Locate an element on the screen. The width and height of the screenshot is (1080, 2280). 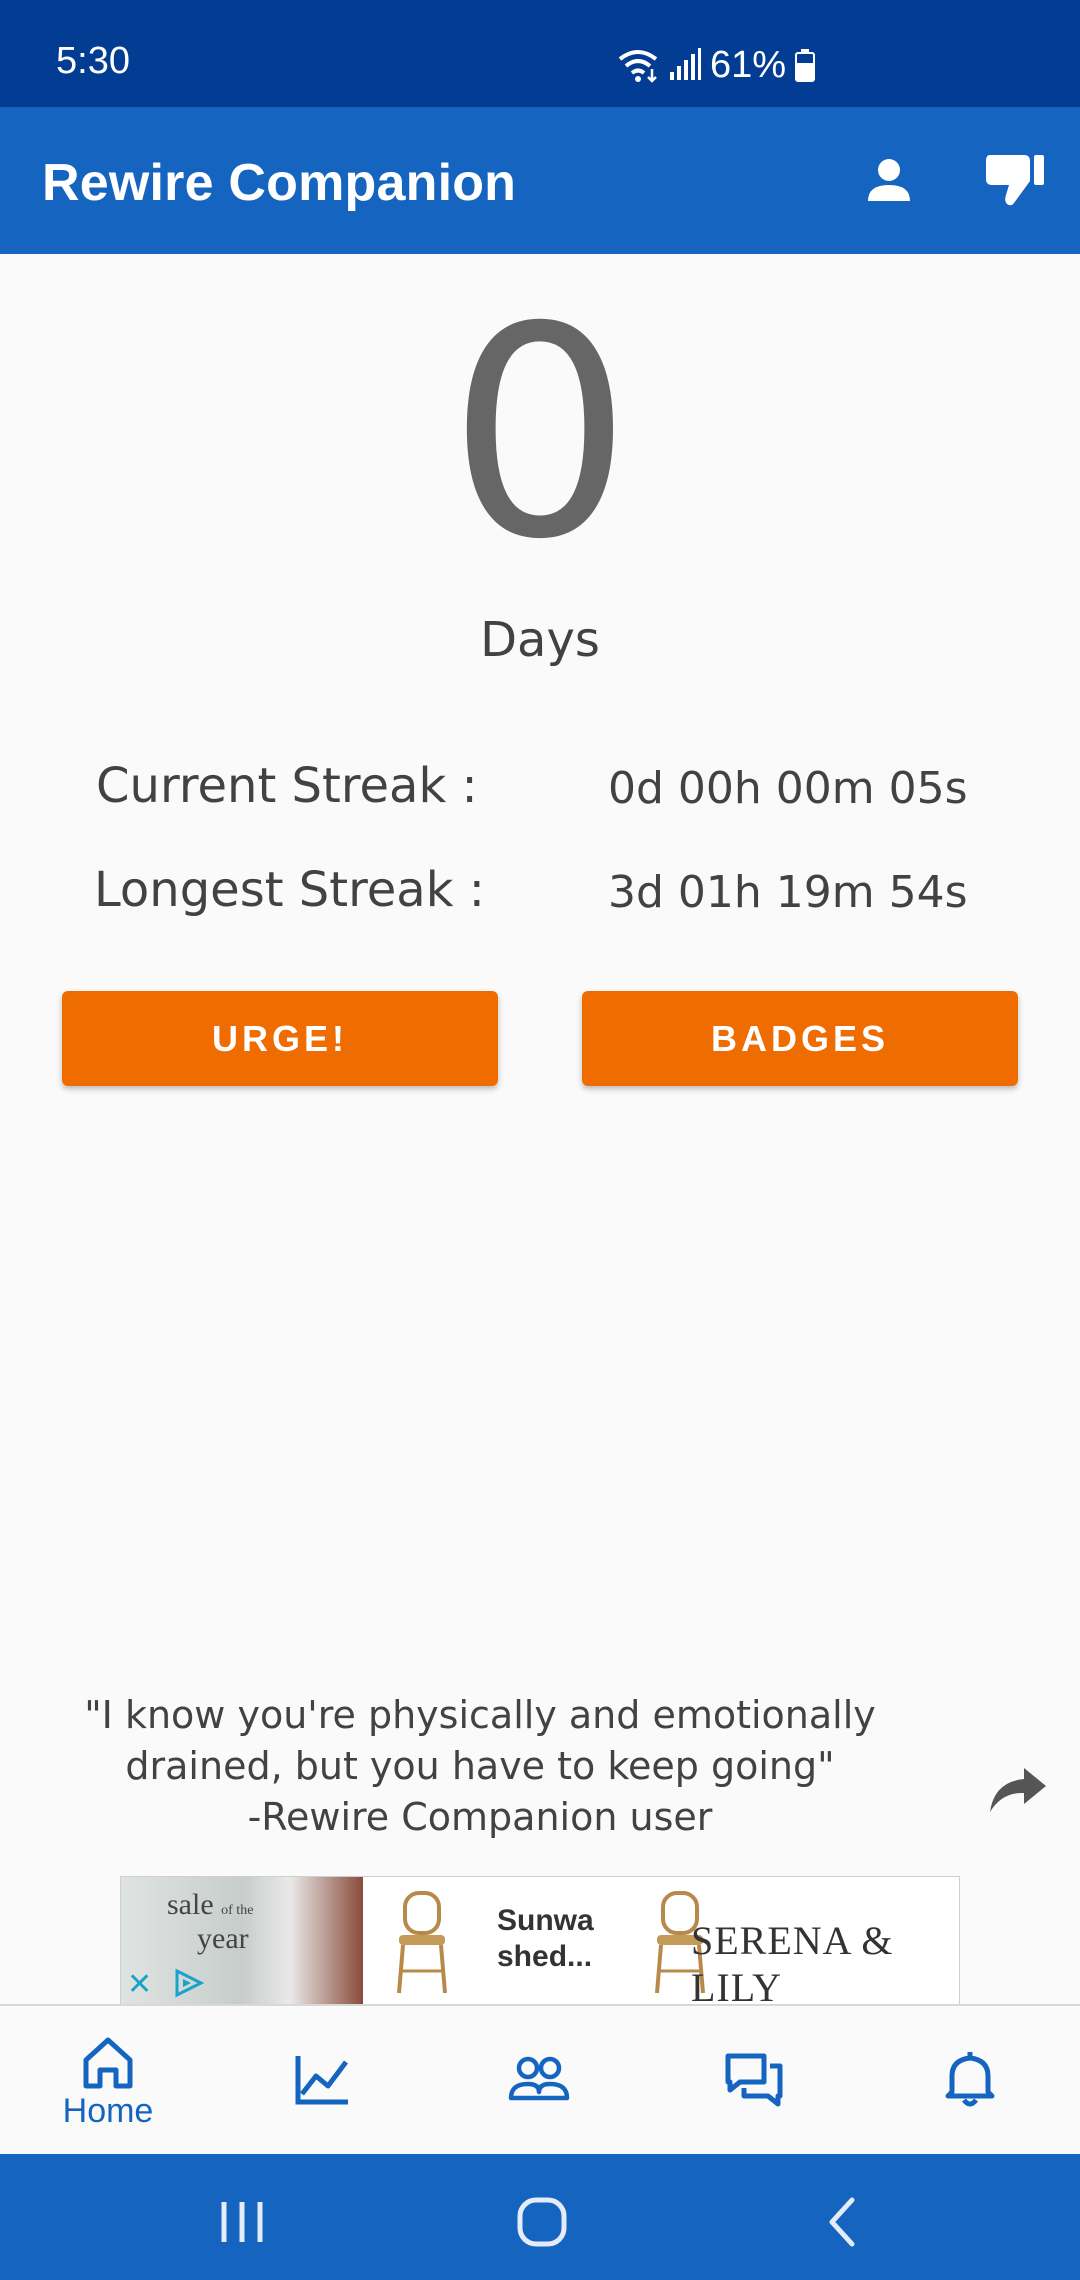
status-icons: 61% is located at coordinates (716, 65).